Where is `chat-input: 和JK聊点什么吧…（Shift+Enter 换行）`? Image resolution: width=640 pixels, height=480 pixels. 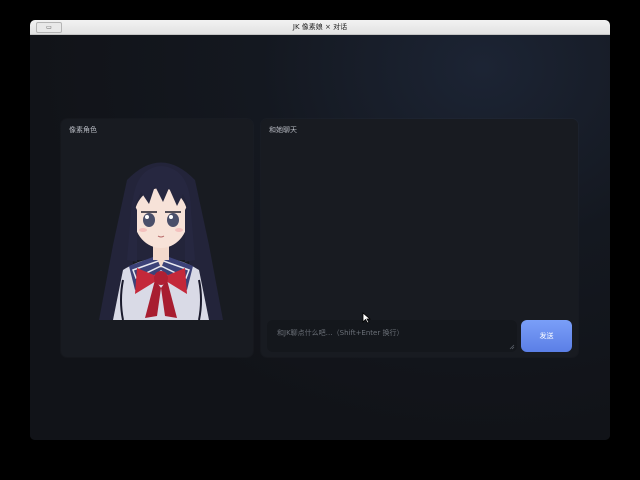
chat-input: 和JK聊点什么吧…（Shift+Enter 换行） is located at coordinates (392, 336).